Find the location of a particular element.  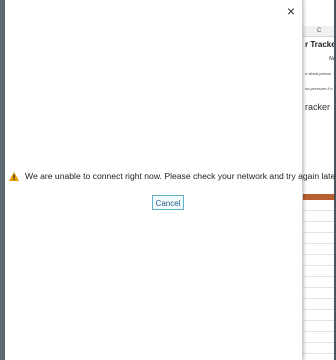

cancel-button: Cancel is located at coordinates (168, 202).